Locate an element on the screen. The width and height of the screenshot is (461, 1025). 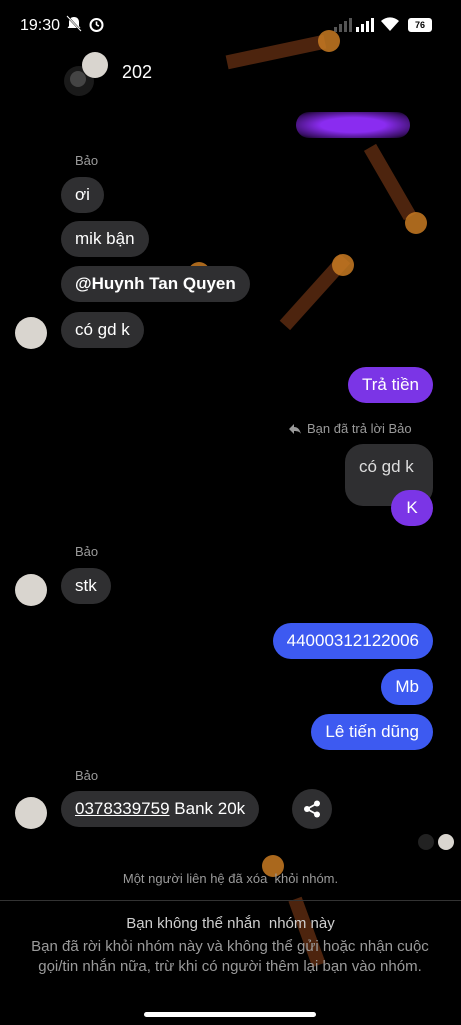
sent-message-bubble: Trả tiền is located at coordinates (390, 385).